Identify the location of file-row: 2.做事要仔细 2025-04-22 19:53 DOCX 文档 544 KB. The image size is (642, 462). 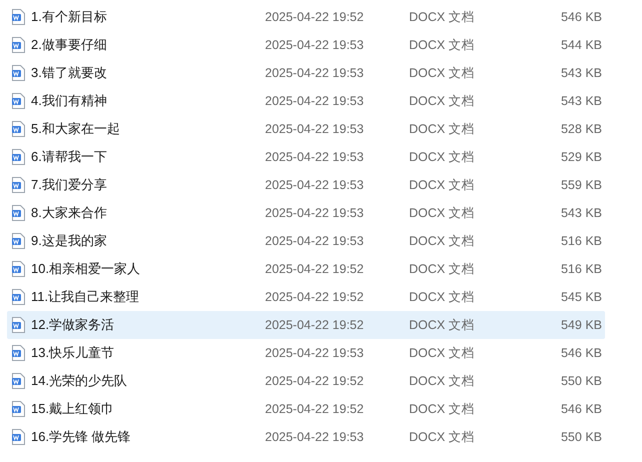
(306, 45).